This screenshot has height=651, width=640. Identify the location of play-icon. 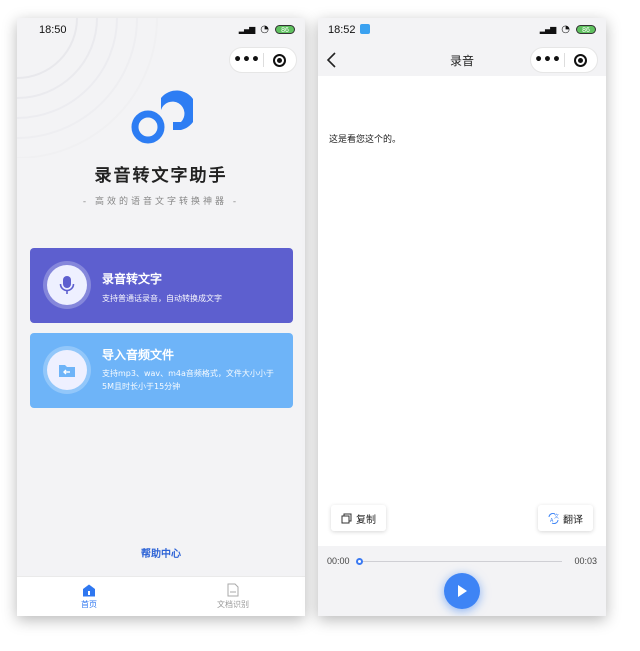
(462, 591).